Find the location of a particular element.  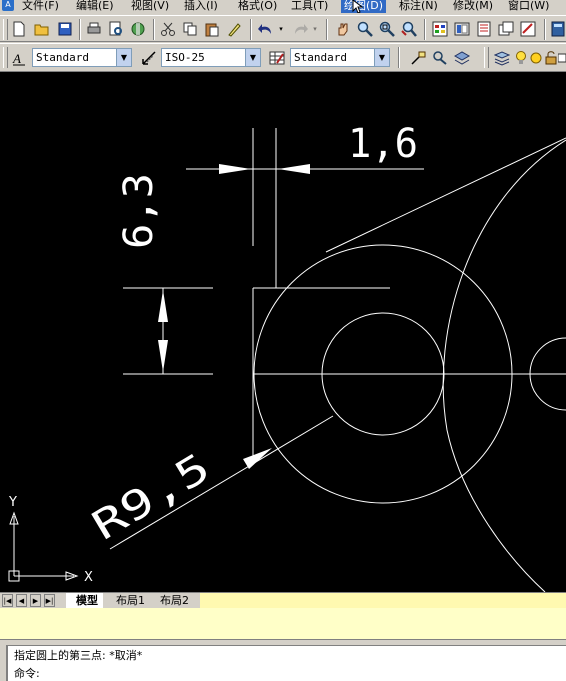

sheet-set-manager-icon is located at coordinates (506, 29).